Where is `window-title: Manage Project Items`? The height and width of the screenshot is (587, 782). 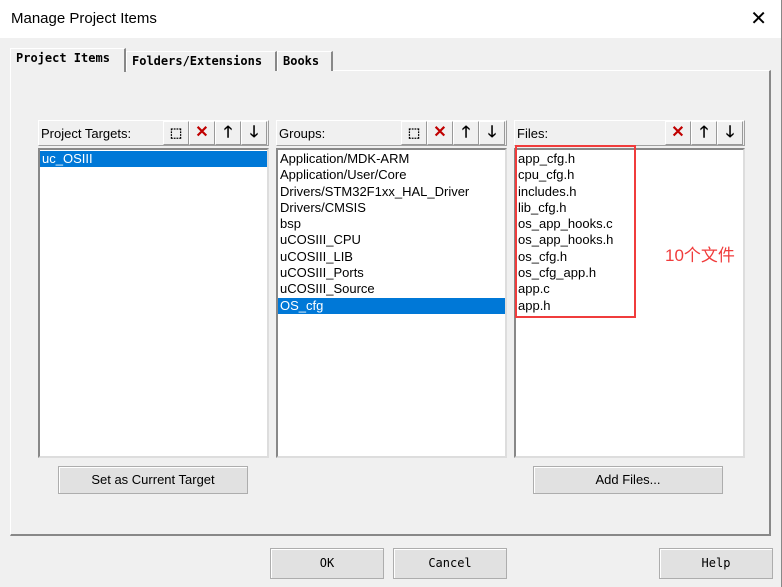 window-title: Manage Project Items is located at coordinates (84, 18).